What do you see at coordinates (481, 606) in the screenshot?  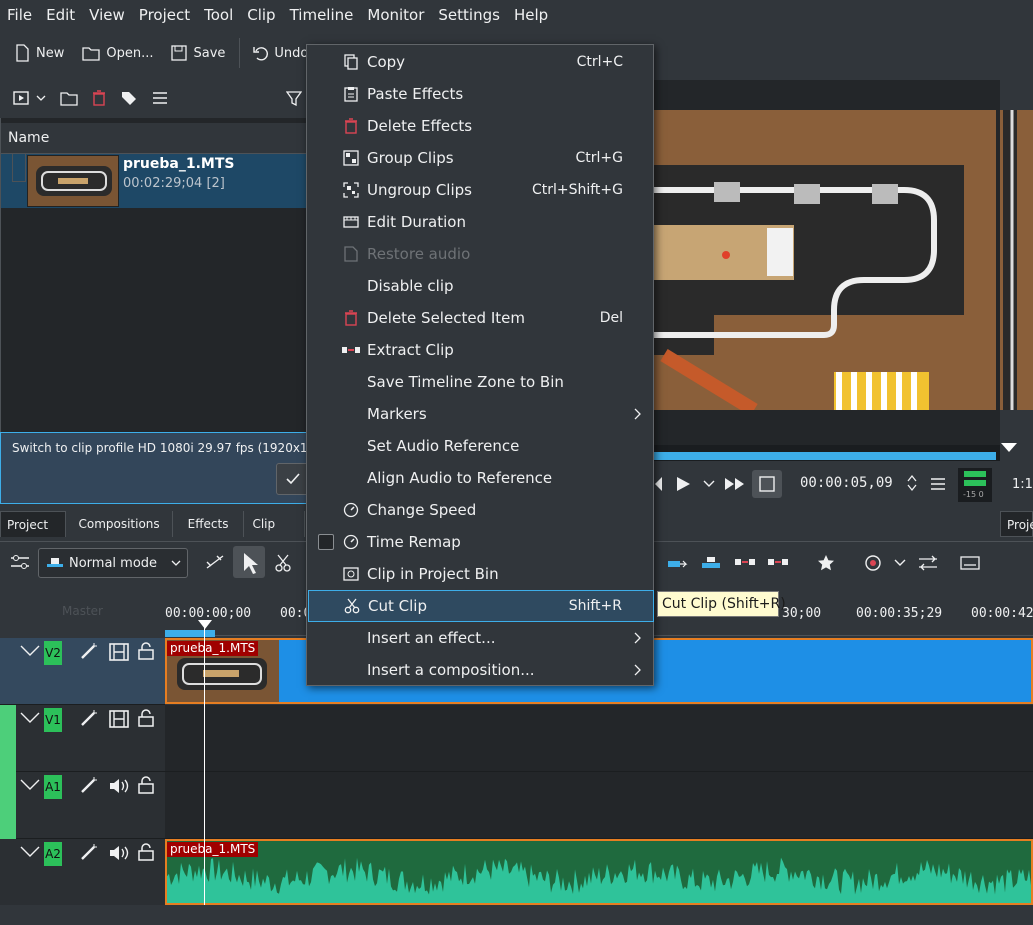 I see `menu-item-cut-clip: Cut Clip Shift+R` at bounding box center [481, 606].